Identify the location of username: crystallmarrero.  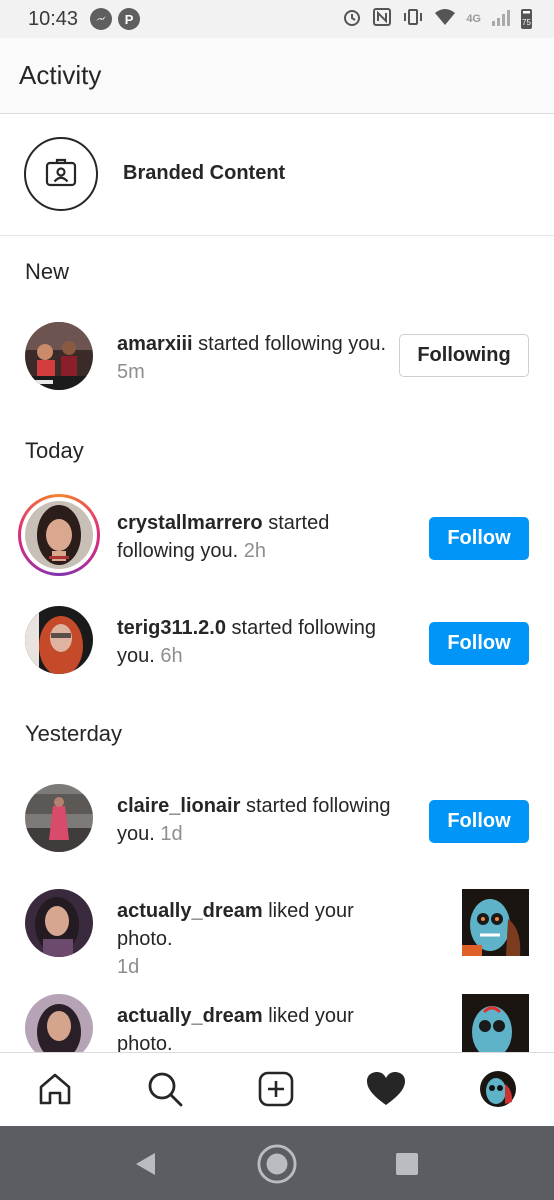
(190, 523).